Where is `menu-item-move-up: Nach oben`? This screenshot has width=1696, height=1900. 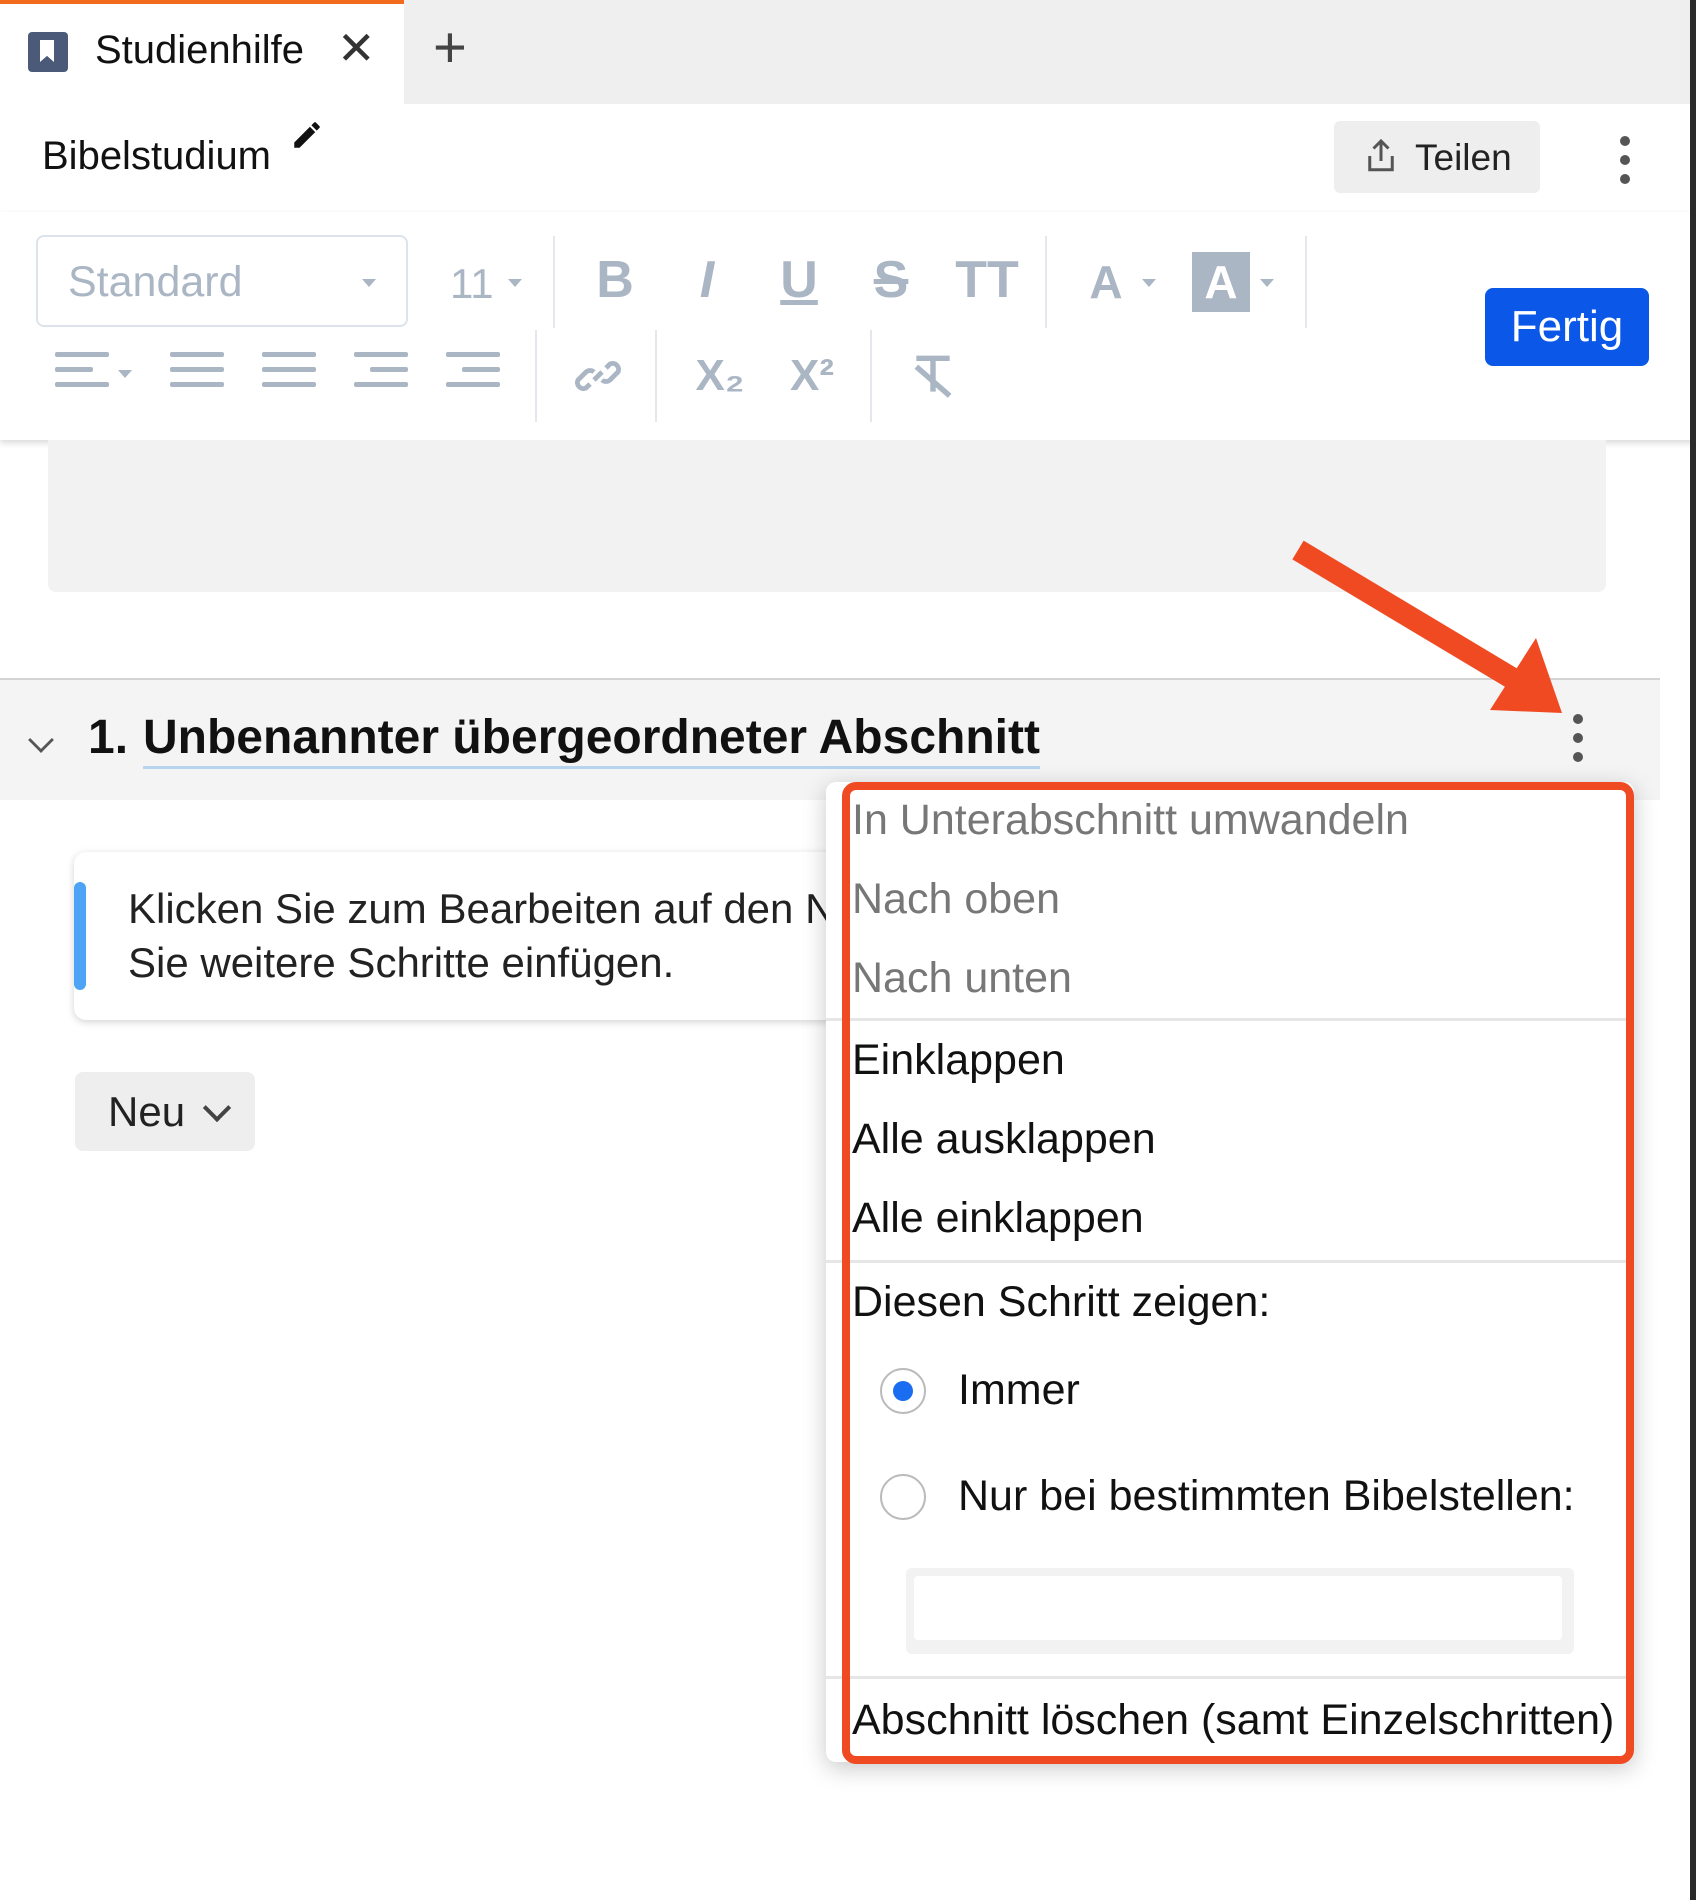
menu-item-move-up: Nach oben is located at coordinates (956, 899).